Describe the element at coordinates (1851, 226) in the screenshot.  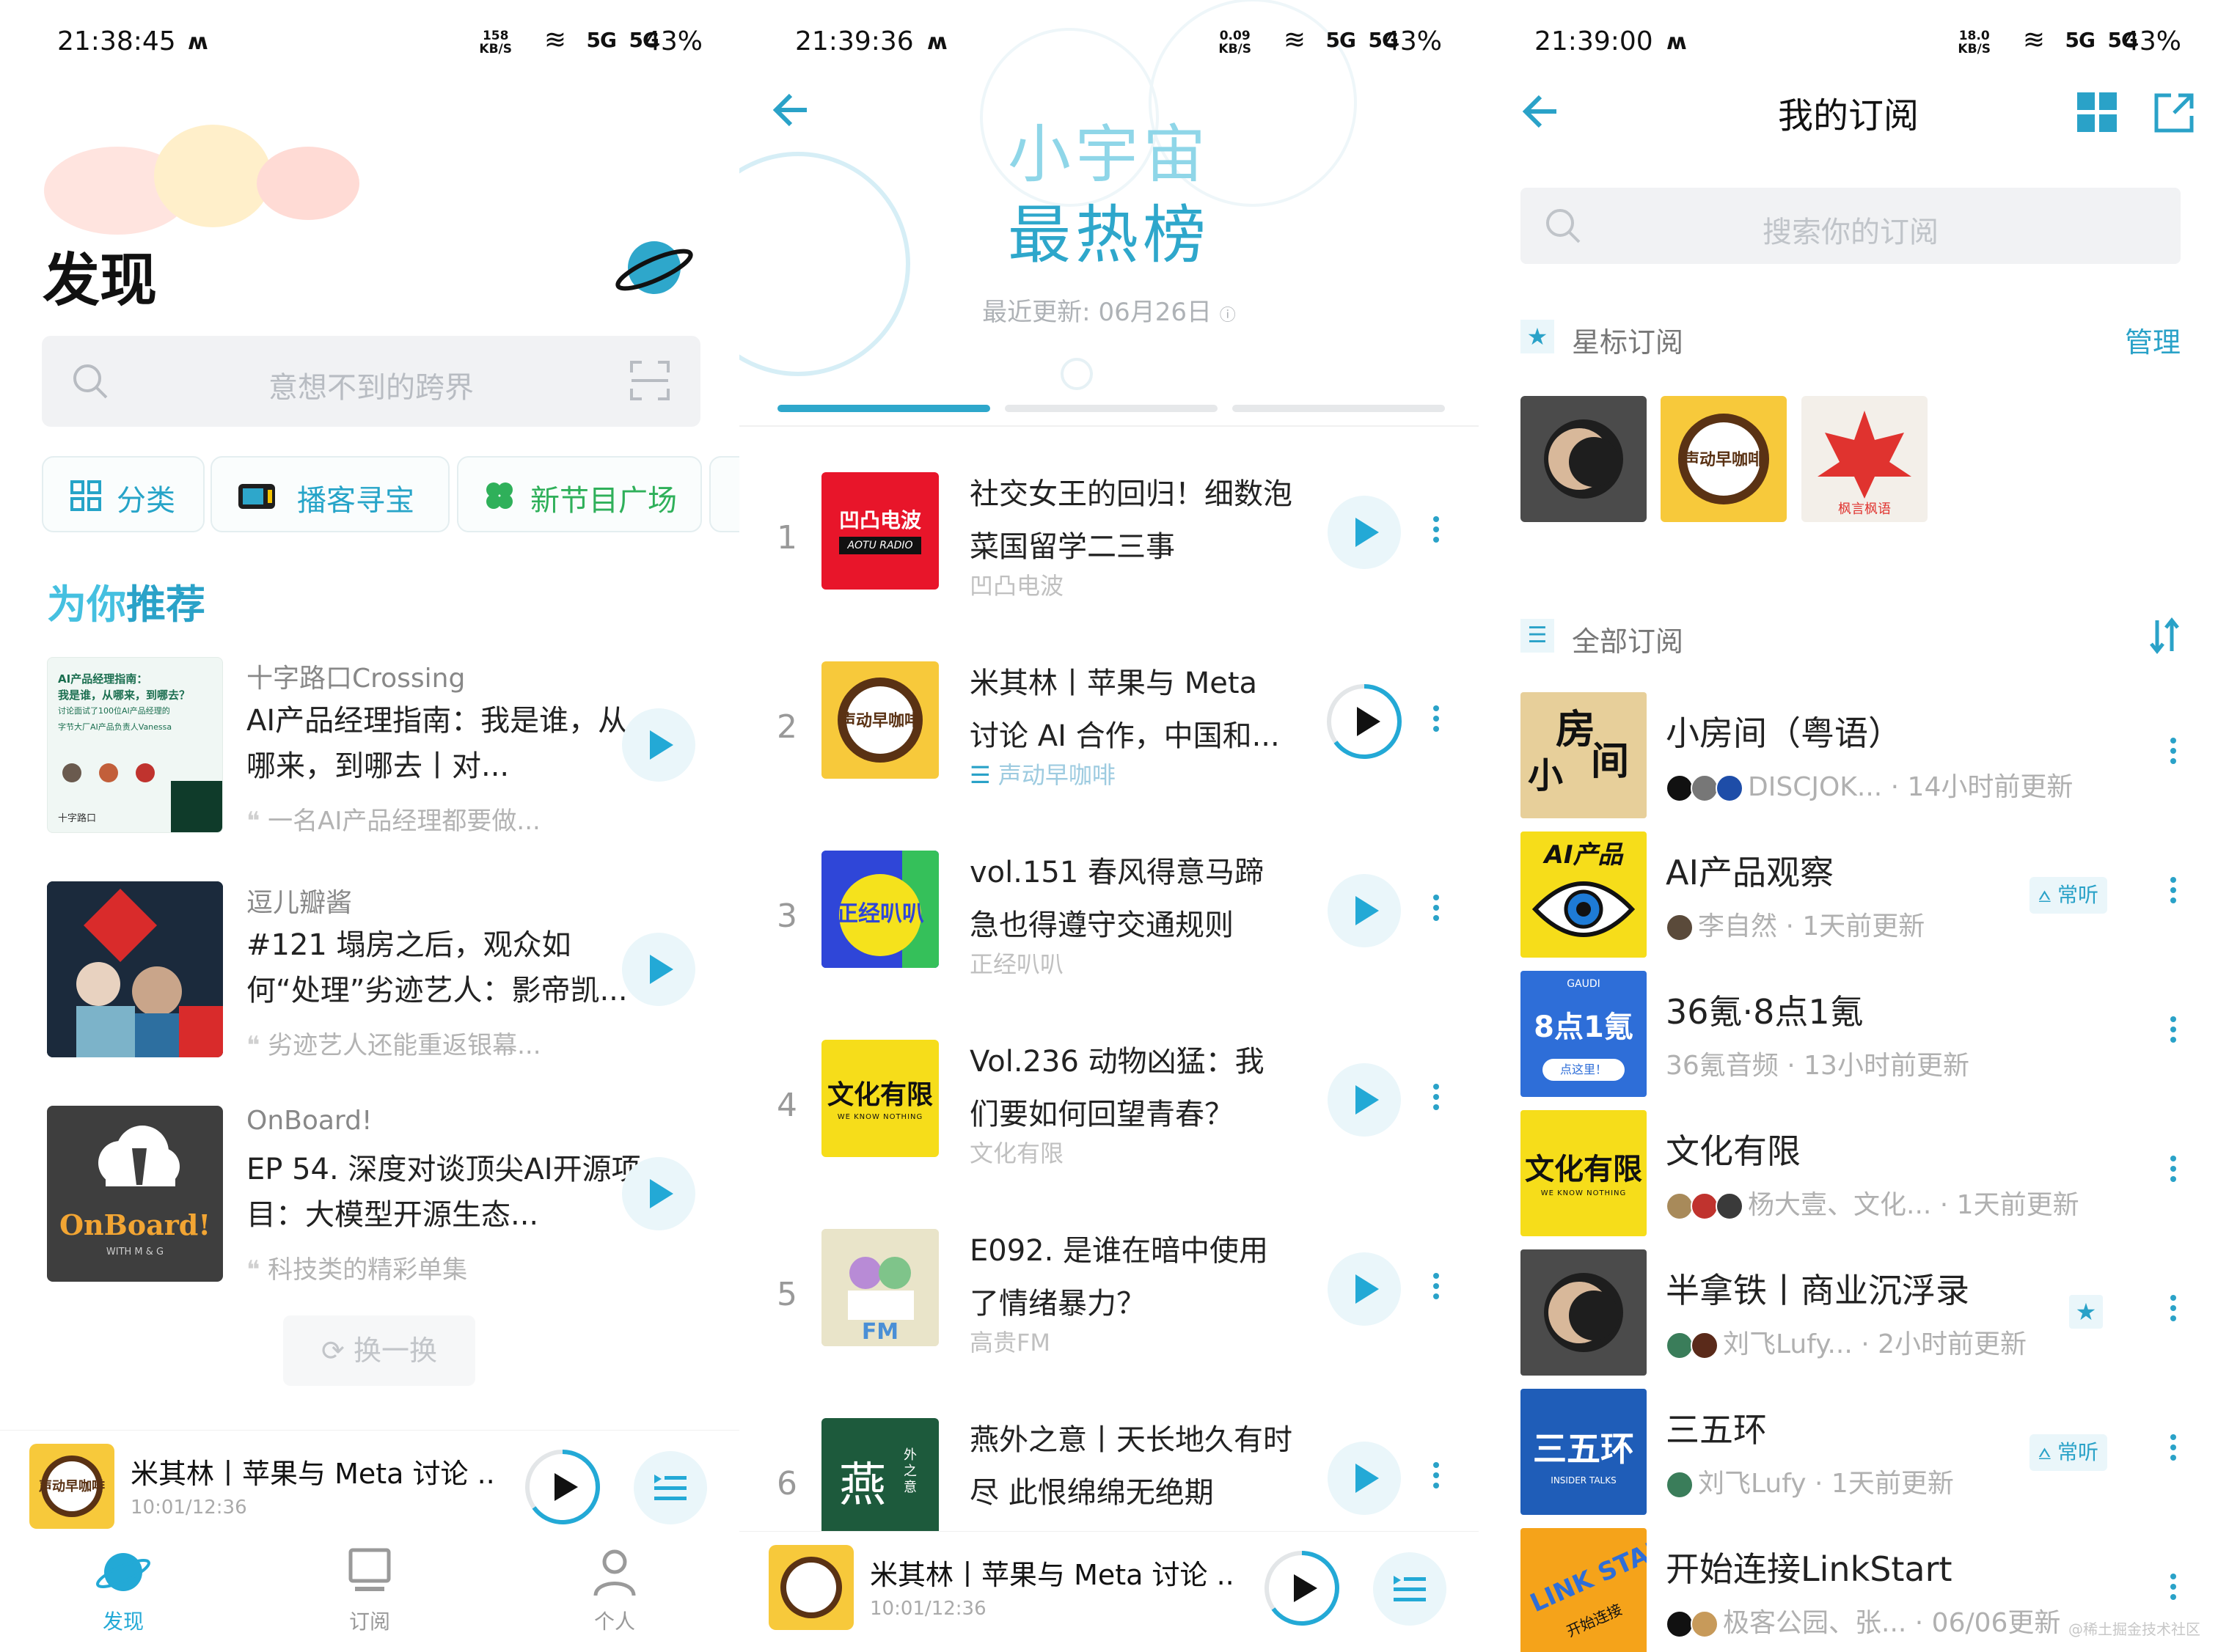
I see `search-bar: 搜索你的订阅` at that location.